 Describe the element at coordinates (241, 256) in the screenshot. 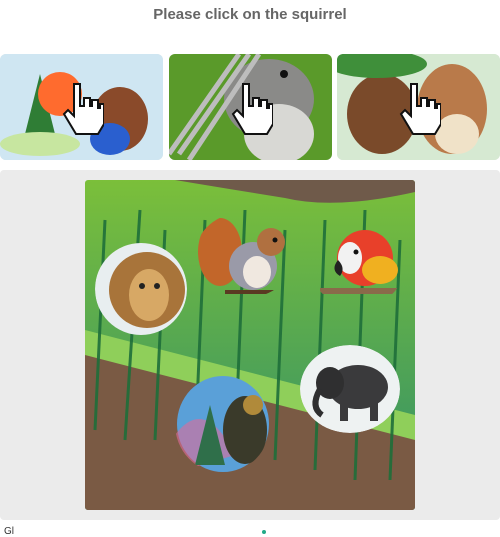

I see `squirrel-icon` at that location.